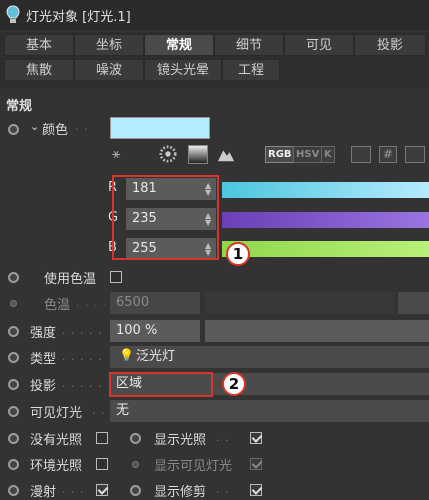 The height and width of the screenshot is (500, 429). What do you see at coordinates (238, 254) in the screenshot?
I see `callout-badge-1: 1` at bounding box center [238, 254].